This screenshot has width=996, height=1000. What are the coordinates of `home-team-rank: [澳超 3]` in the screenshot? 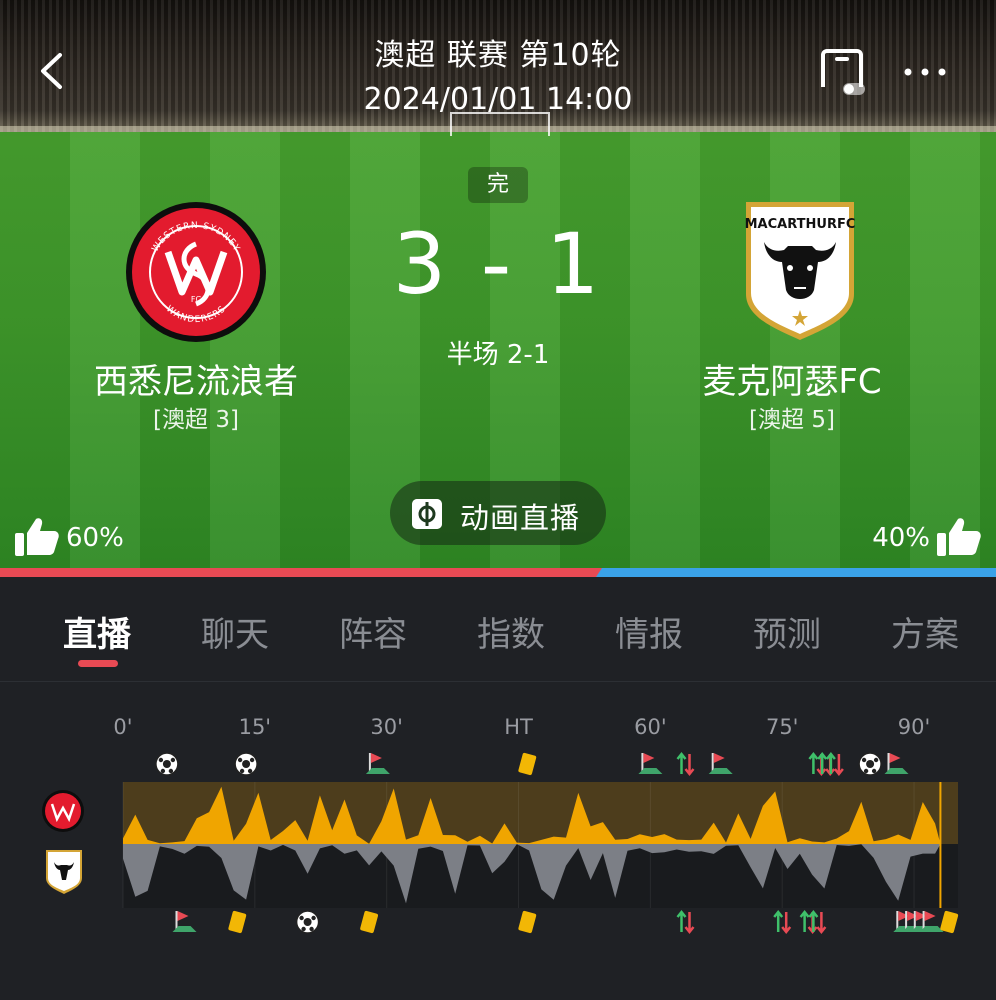 It's located at (196, 420).